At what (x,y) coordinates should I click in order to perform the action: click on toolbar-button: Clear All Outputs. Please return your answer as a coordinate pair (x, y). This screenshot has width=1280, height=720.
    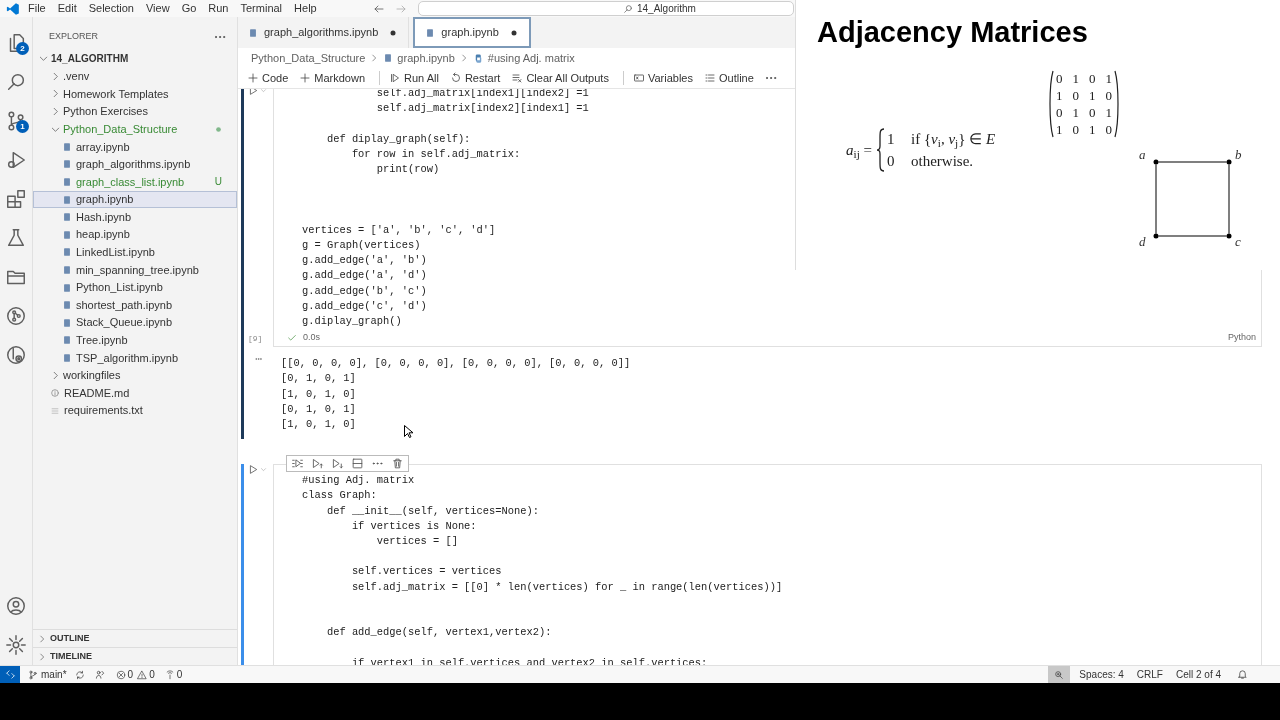
    Looking at the image, I should click on (560, 78).